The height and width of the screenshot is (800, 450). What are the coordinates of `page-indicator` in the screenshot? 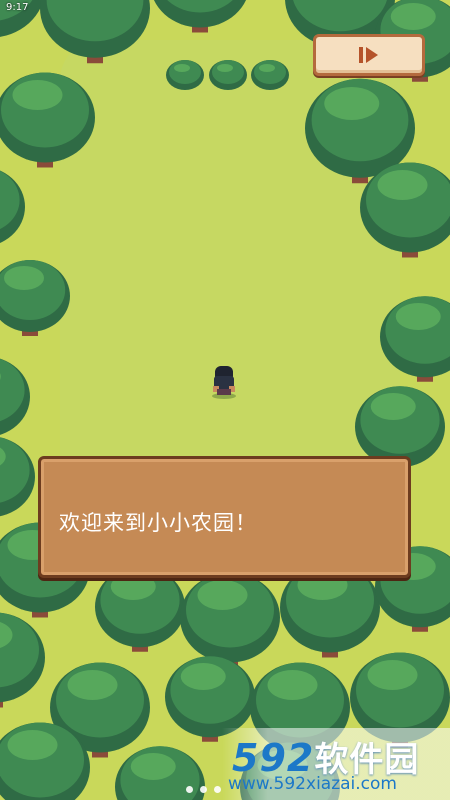 It's located at (203, 789).